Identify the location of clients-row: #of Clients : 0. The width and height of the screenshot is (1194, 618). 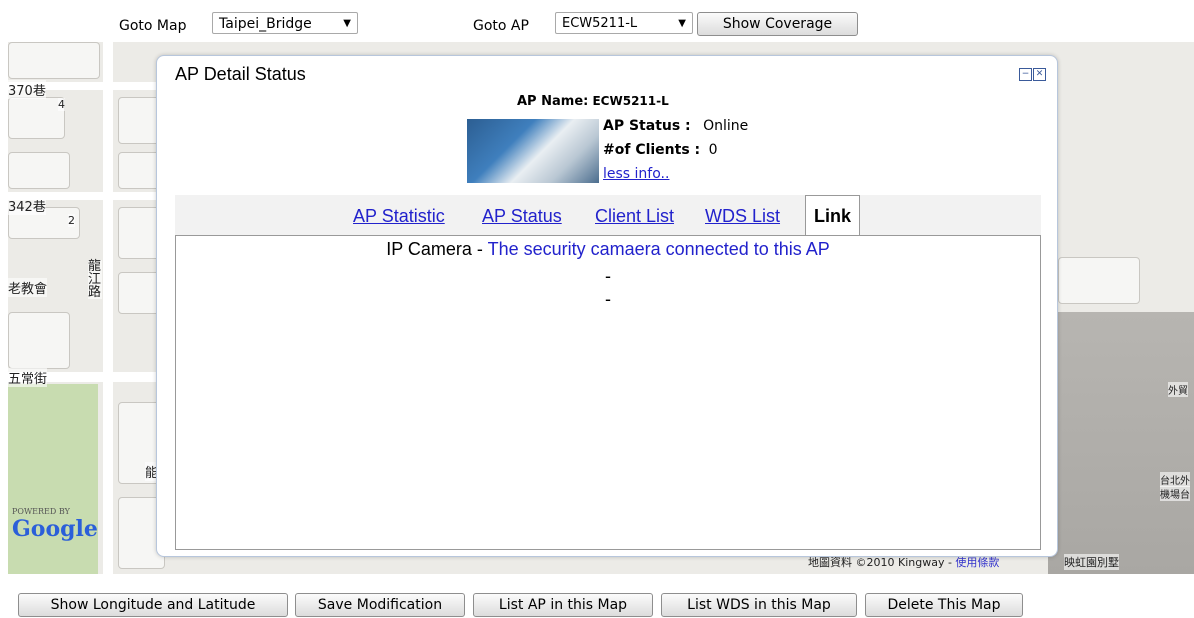
(660, 150).